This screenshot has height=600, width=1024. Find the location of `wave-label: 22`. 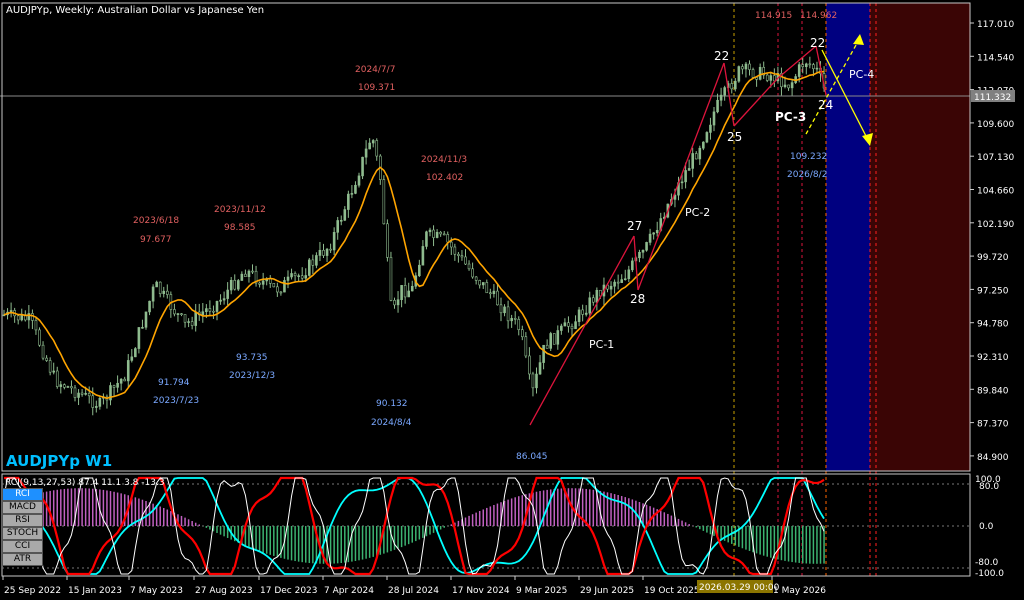

wave-label: 22 is located at coordinates (721, 56).